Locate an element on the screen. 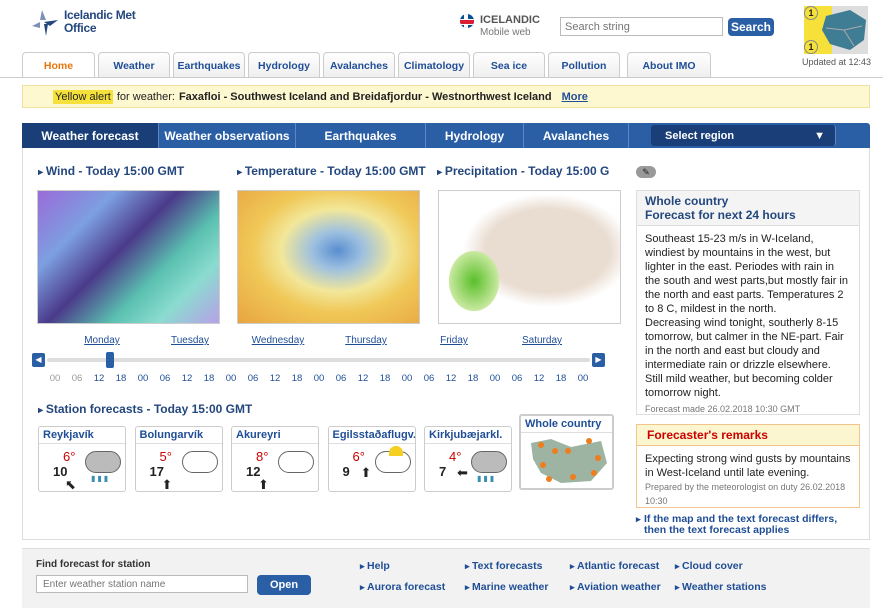 This screenshot has height=609, width=883. footer-link-marine-weather: Marine weather is located at coordinates (506, 587).